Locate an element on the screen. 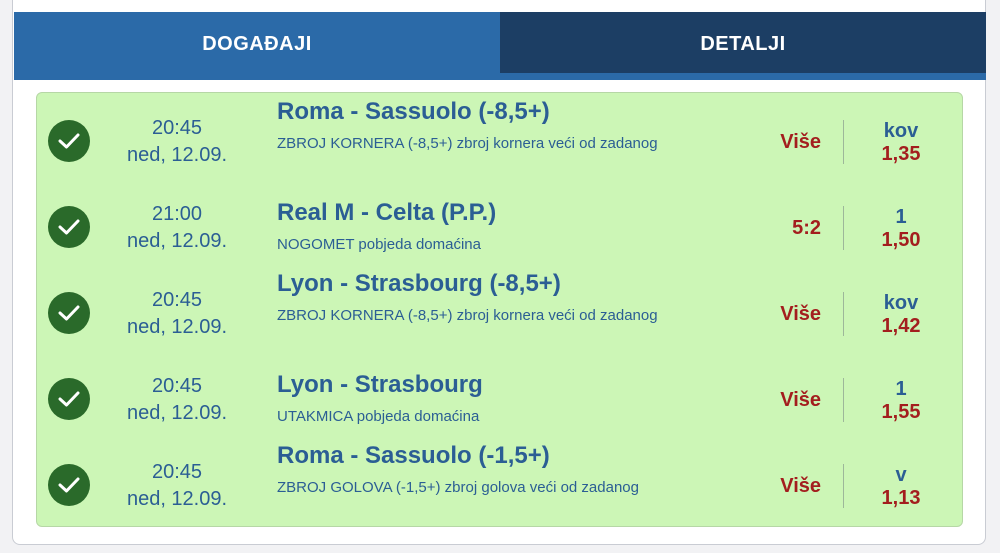 This screenshot has height=553, width=1000. odds-value: 1,13 is located at coordinates (901, 498).